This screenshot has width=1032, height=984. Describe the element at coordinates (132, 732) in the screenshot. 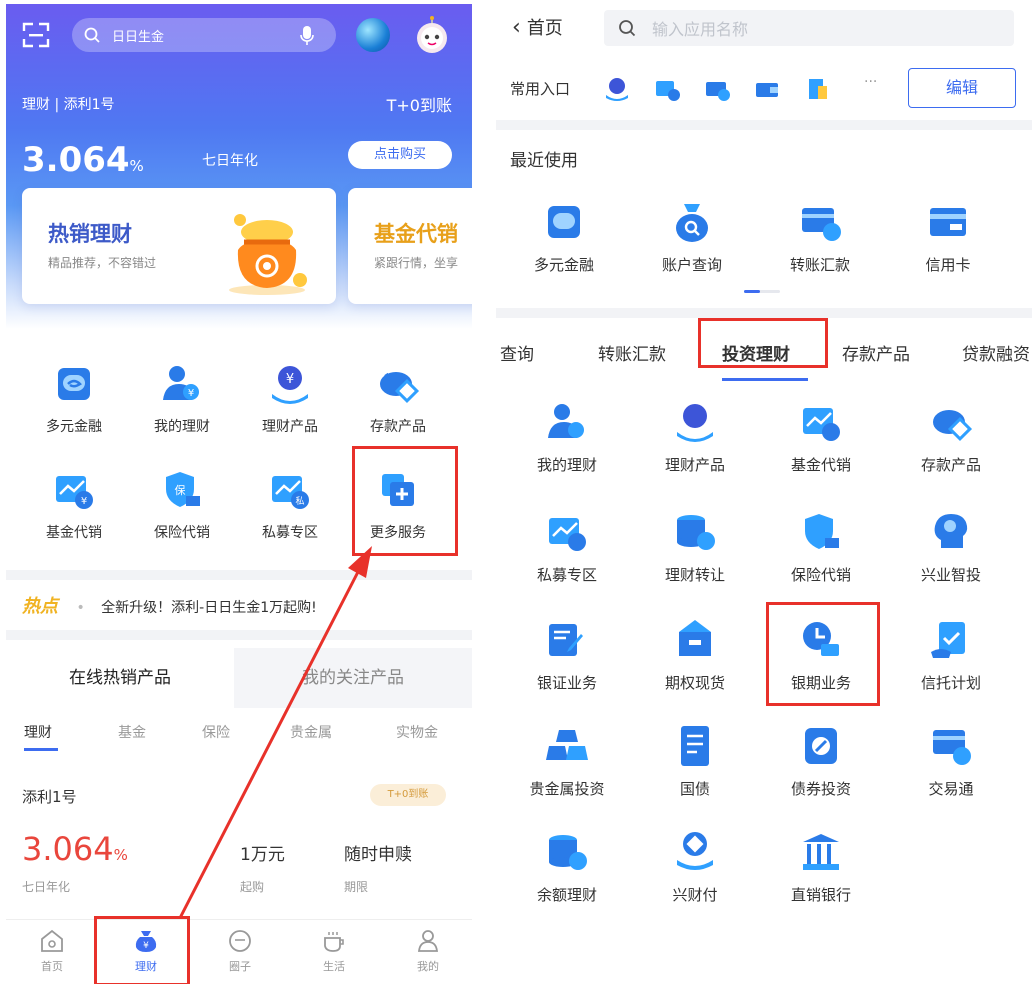

I see `subtab-fund: 基金` at that location.